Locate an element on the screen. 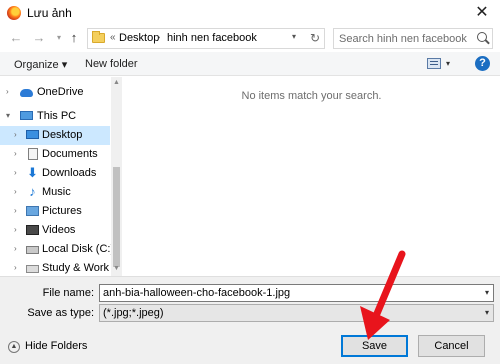 Image resolution: width=500 pixels, height=364 pixels. collapse-chevron-icon: ▾ is located at coordinates (8, 115).